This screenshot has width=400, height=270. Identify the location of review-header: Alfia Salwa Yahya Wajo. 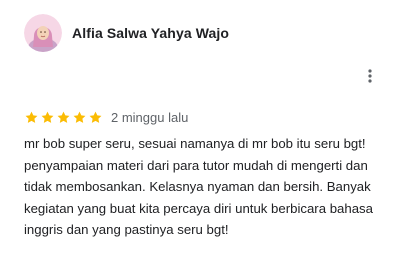
(126, 33).